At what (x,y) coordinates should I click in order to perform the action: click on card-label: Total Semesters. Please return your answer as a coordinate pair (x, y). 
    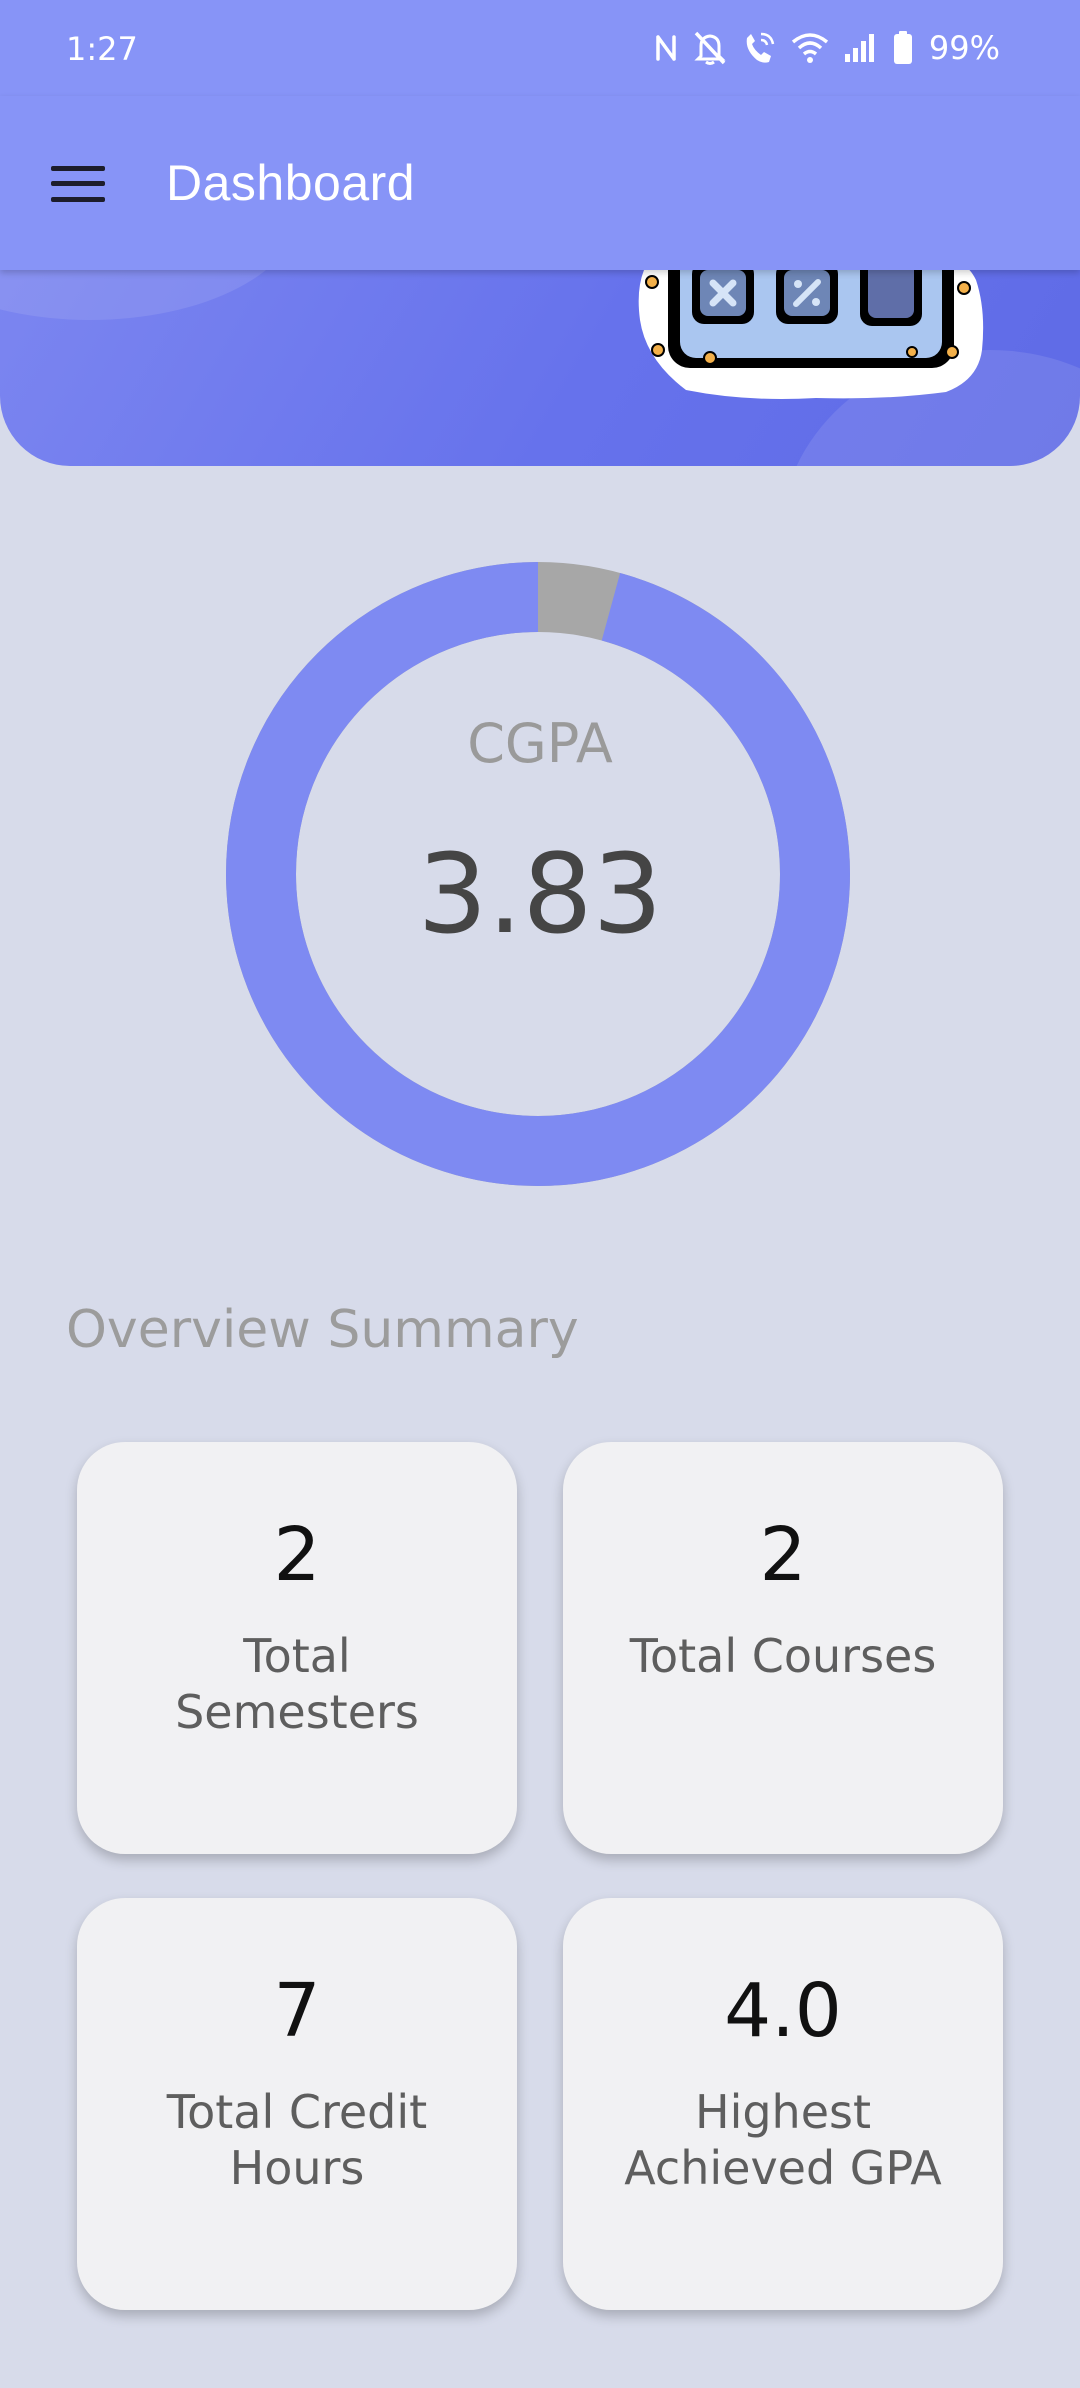
    Looking at the image, I should click on (297, 1684).